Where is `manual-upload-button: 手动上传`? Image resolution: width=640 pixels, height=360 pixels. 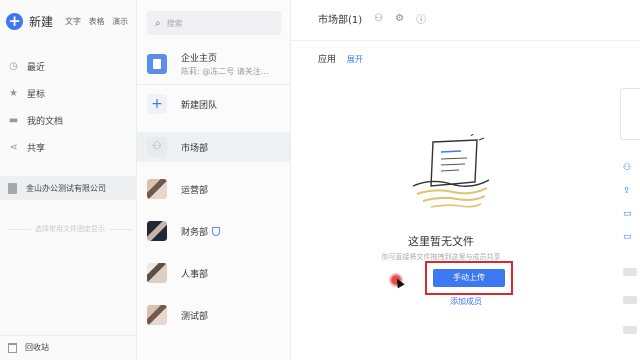 manual-upload-button: 手动上传 is located at coordinates (469, 278).